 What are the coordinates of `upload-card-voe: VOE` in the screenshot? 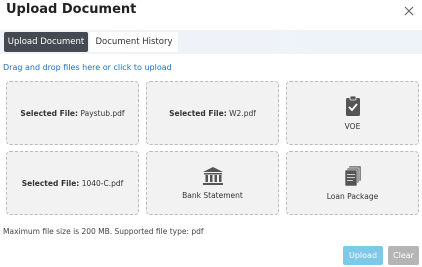 It's located at (352, 113).